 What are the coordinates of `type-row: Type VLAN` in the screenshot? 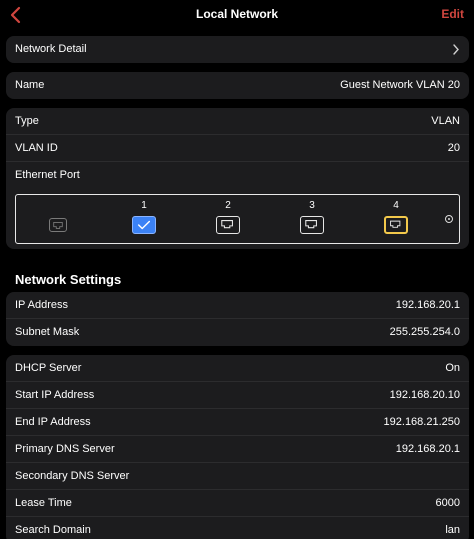 It's located at (237, 121).